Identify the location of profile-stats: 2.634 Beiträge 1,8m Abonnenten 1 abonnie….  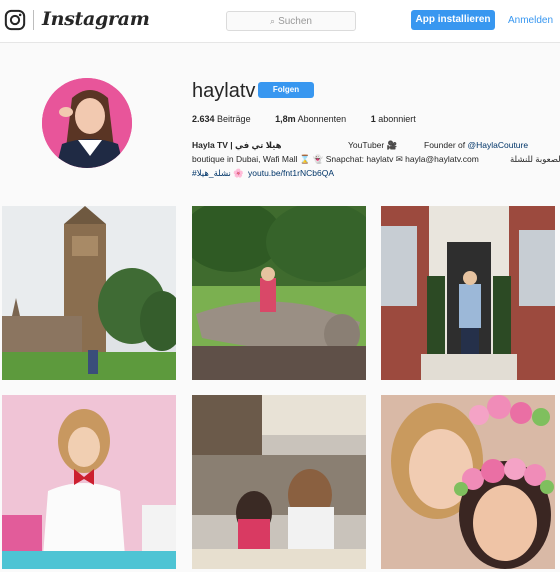
(315, 119).